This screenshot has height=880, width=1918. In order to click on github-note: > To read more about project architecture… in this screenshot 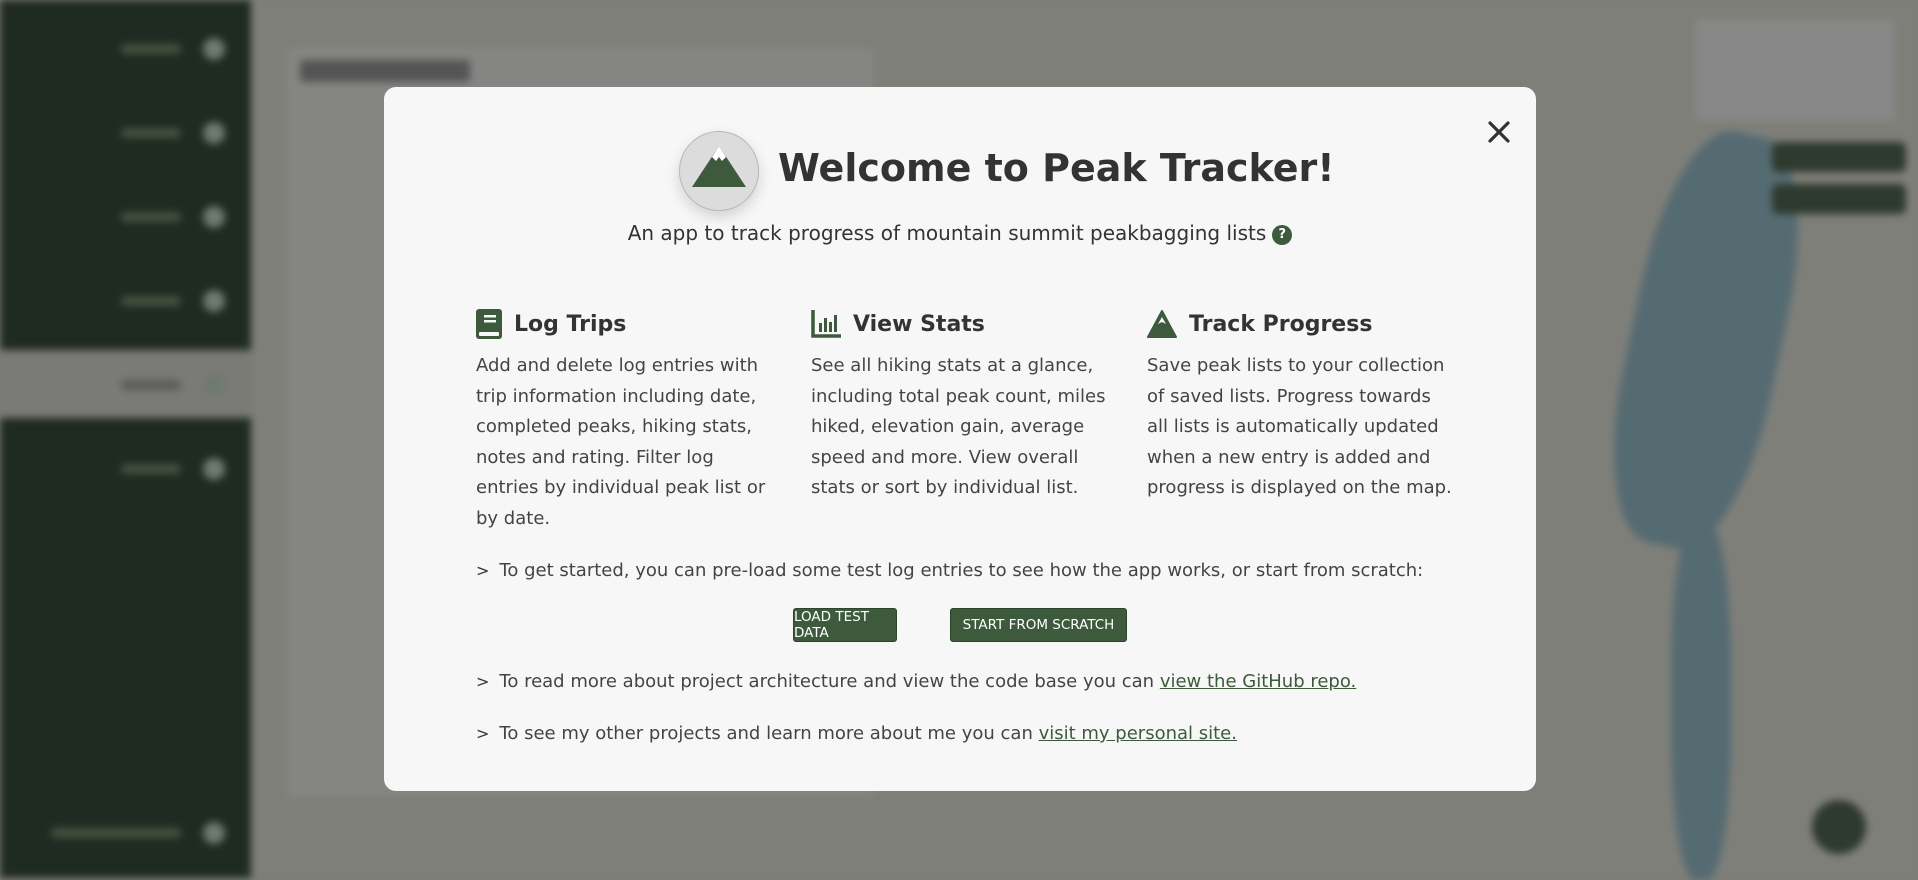, I will do `click(916, 681)`.